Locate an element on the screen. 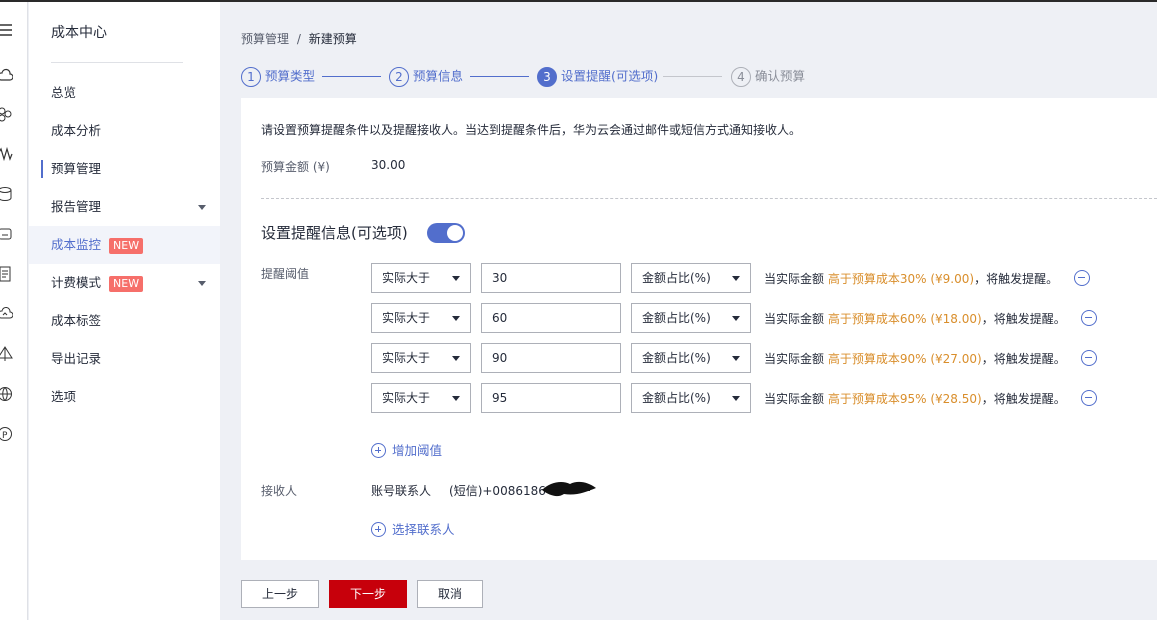 The image size is (1157, 620). next-button: 下一步 is located at coordinates (368, 594).